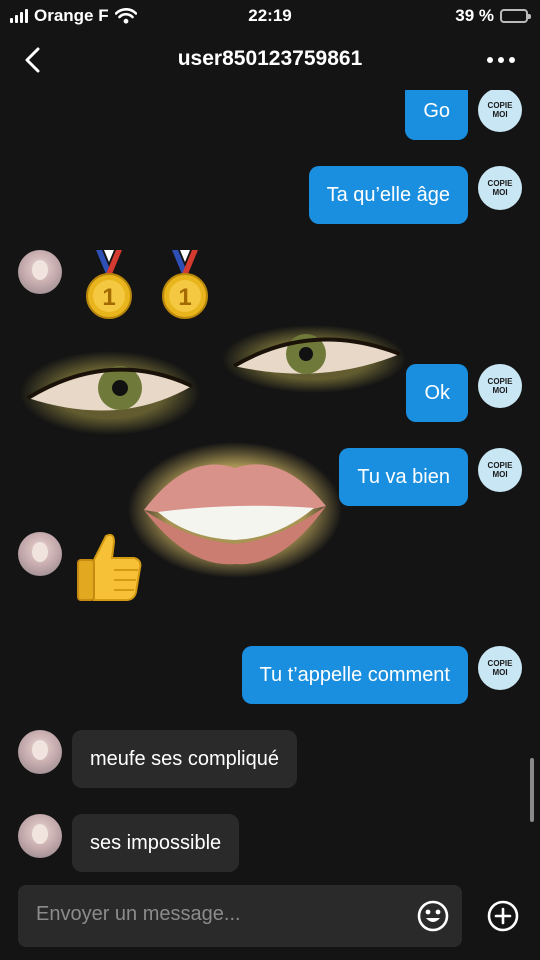  What do you see at coordinates (437, 393) in the screenshot?
I see `message-bubble-outgoing: Ok` at bounding box center [437, 393].